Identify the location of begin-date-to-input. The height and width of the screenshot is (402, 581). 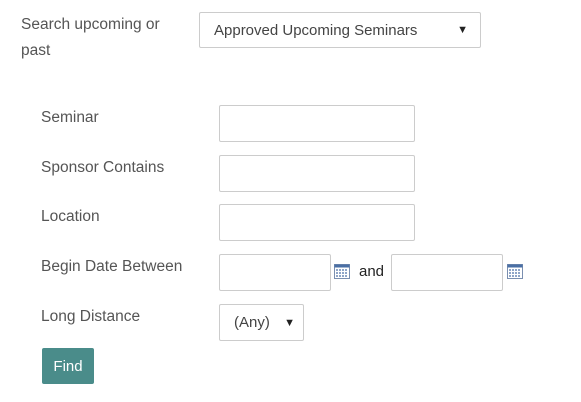
(447, 272).